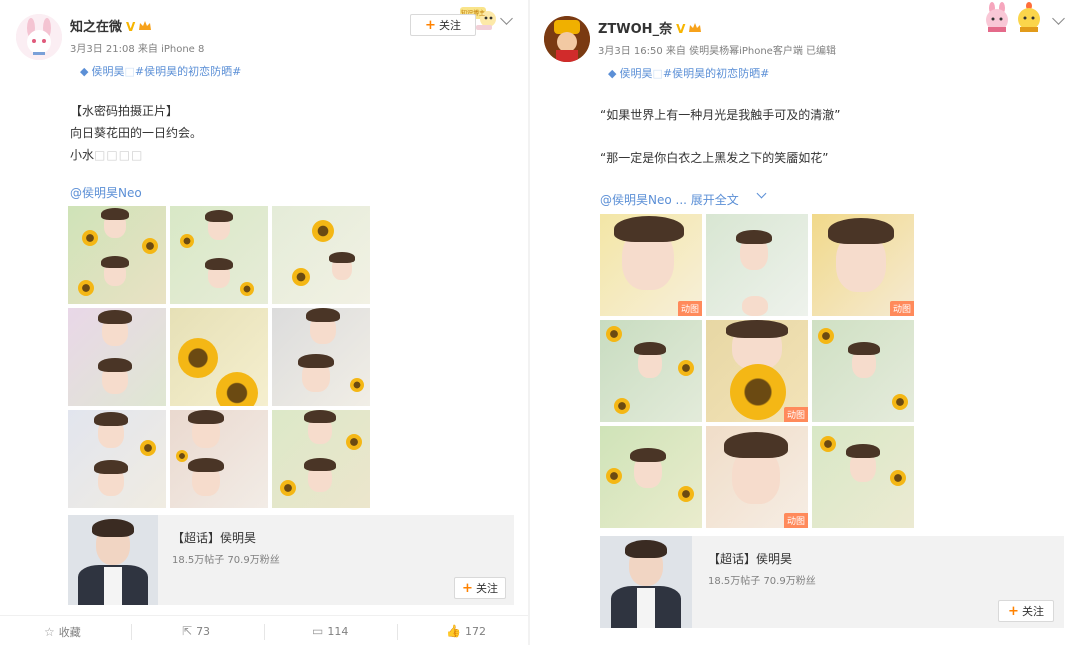 The height and width of the screenshot is (645, 1080). I want to click on like-button: 👍 172, so click(466, 631).